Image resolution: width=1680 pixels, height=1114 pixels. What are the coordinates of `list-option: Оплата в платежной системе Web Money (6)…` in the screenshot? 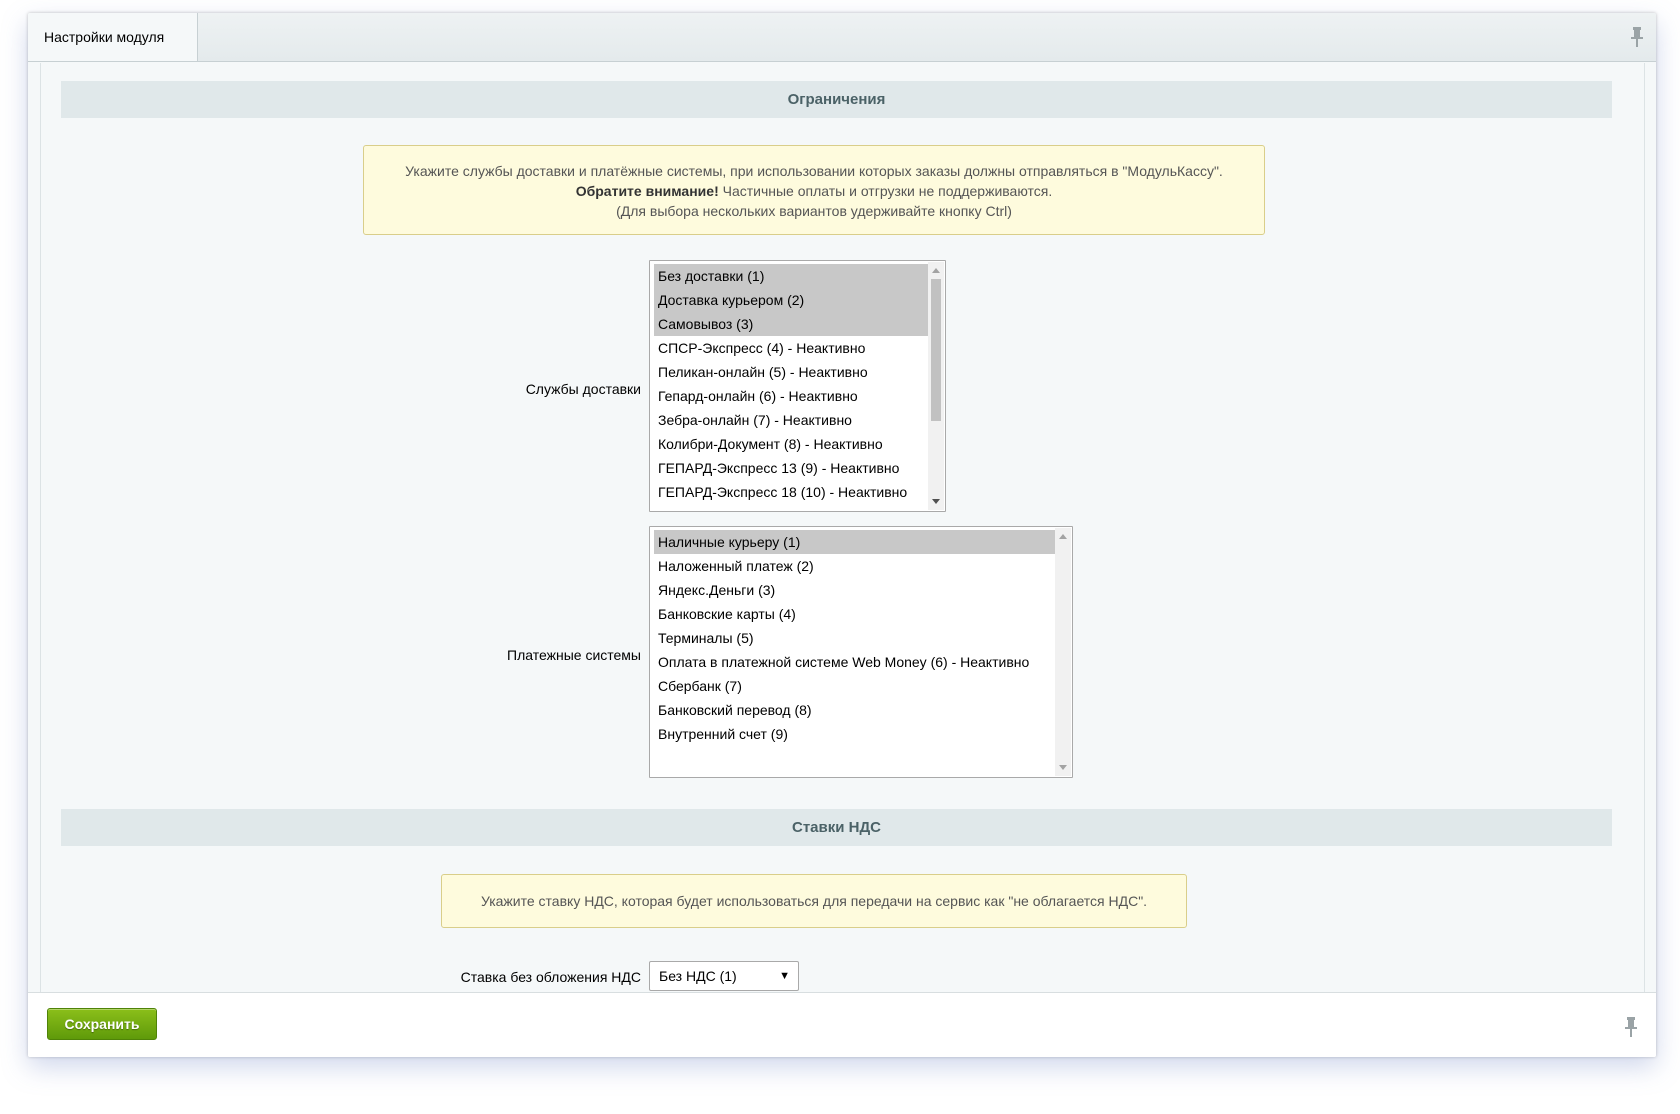 It's located at (861, 662).